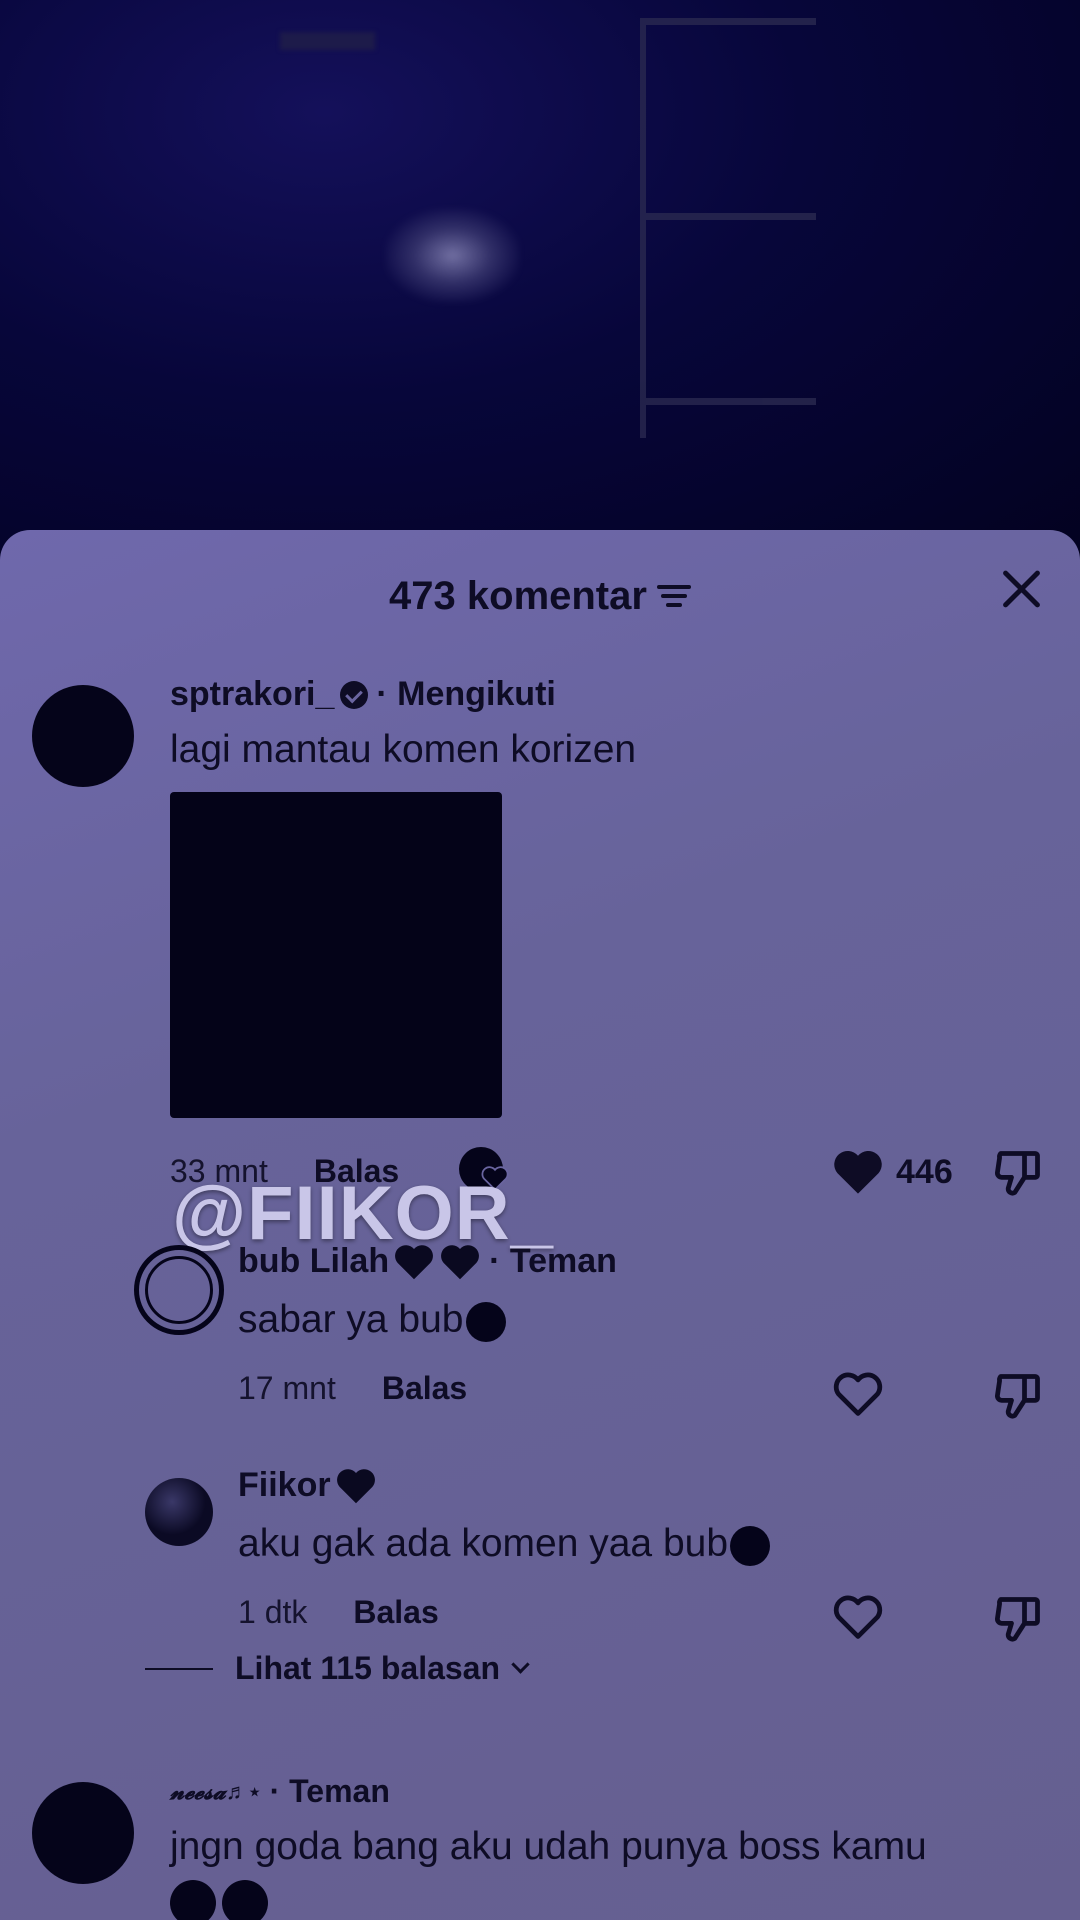  What do you see at coordinates (548, 1846) in the screenshot?
I see `comment-text: jngn goda bang aku udah punya boss kamu` at bounding box center [548, 1846].